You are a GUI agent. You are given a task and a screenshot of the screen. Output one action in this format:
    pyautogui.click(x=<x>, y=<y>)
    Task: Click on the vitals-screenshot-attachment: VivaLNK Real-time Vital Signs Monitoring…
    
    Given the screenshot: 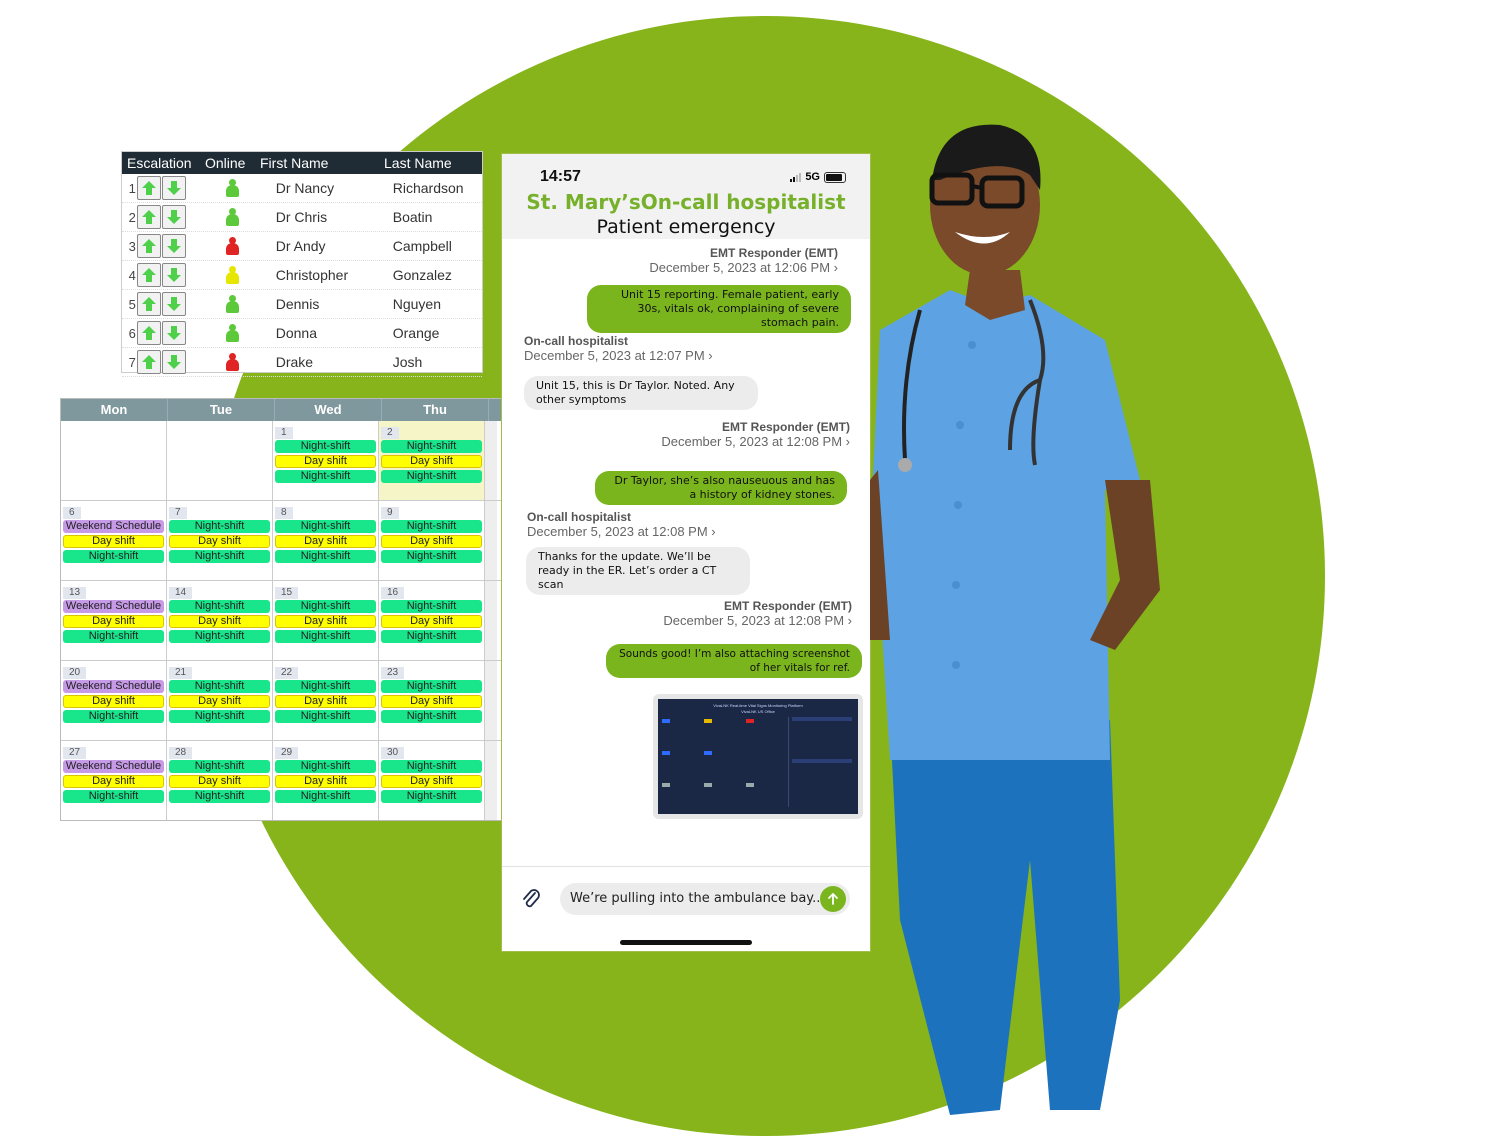 What is the action you would take?
    pyautogui.click(x=758, y=756)
    